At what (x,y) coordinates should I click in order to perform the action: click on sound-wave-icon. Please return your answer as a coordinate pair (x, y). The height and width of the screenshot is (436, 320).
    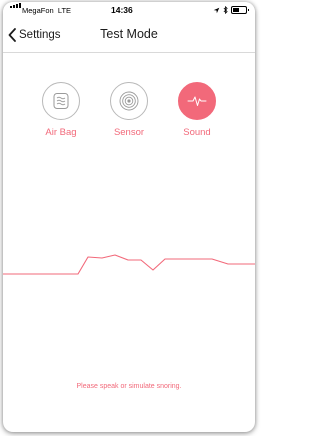
    Looking at the image, I should click on (197, 101).